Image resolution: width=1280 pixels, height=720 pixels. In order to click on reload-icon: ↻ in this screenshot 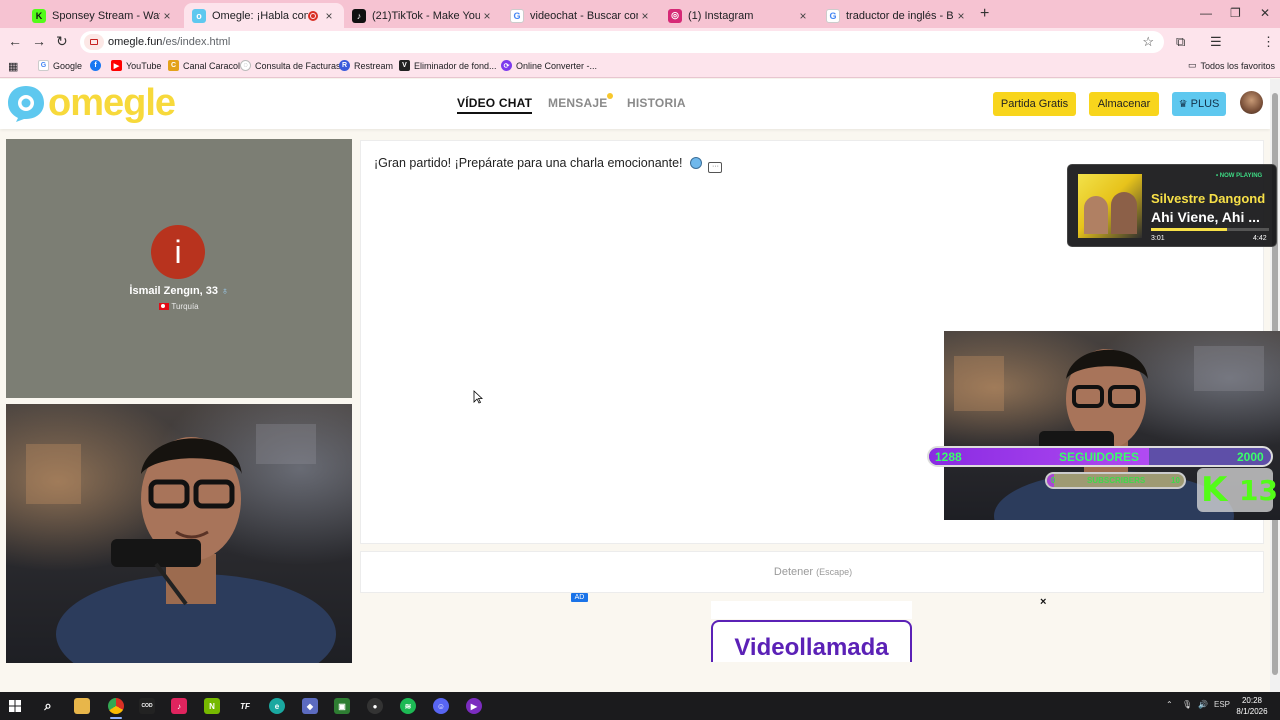, I will do `click(62, 41)`.